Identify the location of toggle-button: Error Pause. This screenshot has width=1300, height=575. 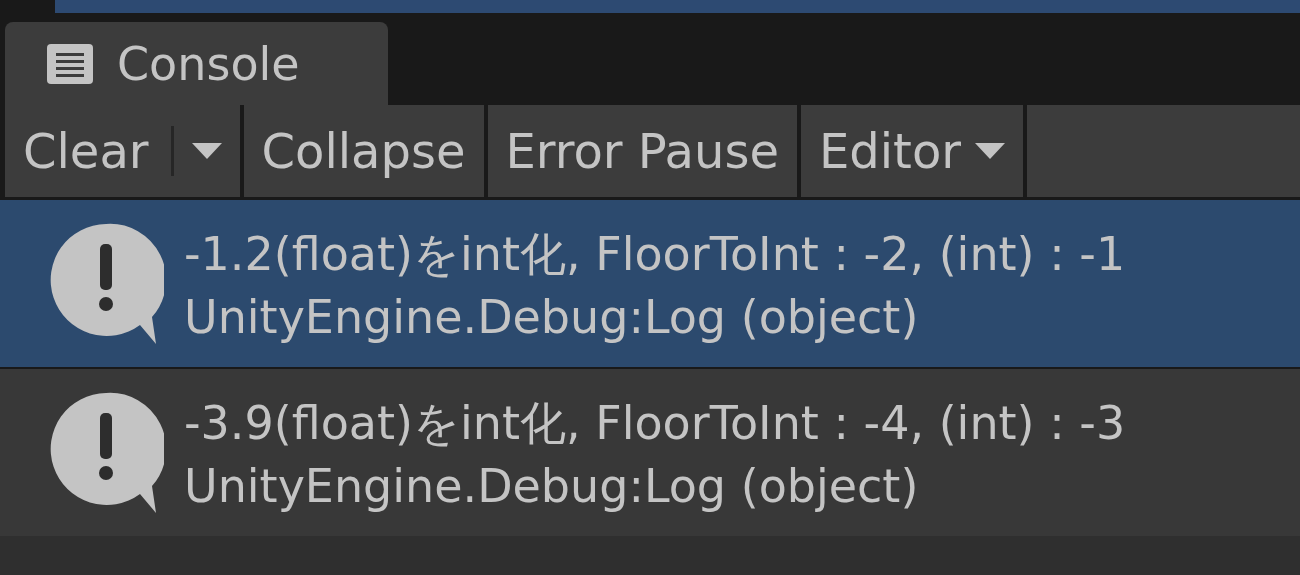
(642, 151).